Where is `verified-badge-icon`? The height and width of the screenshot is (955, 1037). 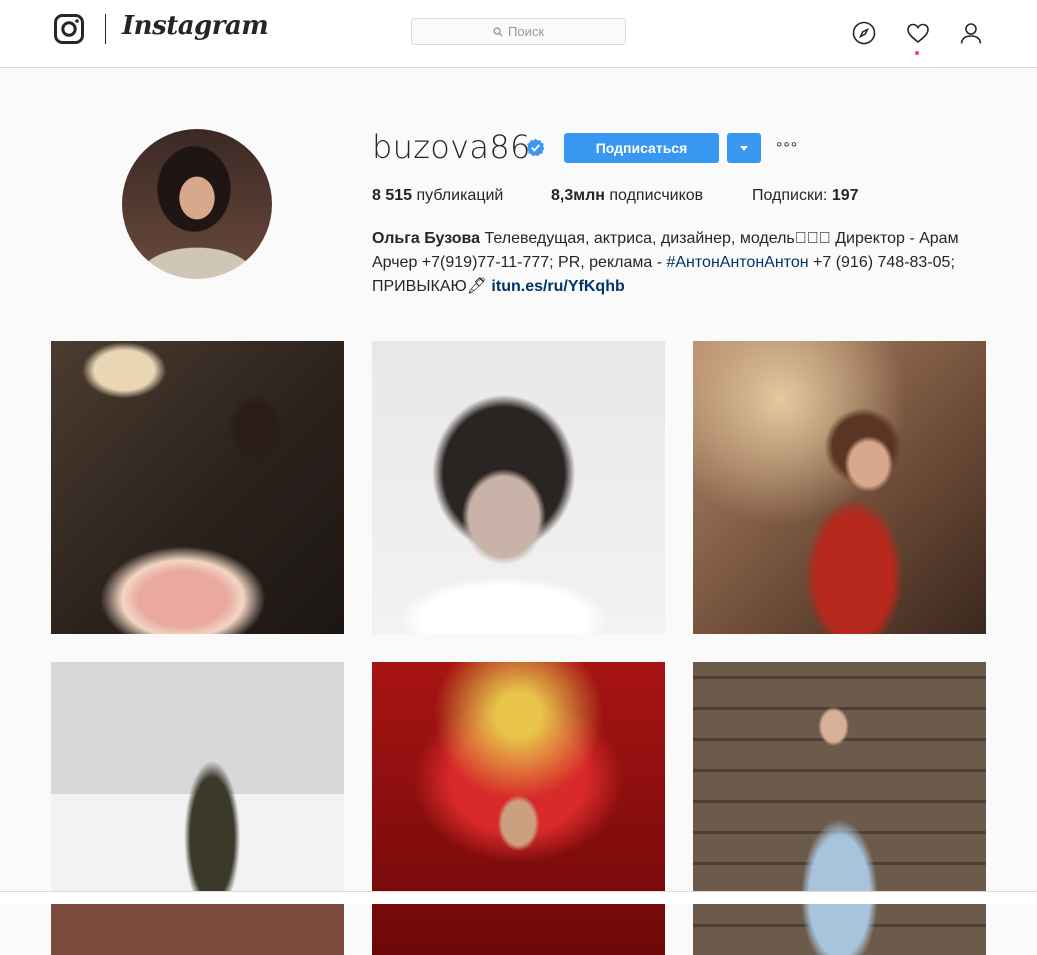 verified-badge-icon is located at coordinates (535, 147).